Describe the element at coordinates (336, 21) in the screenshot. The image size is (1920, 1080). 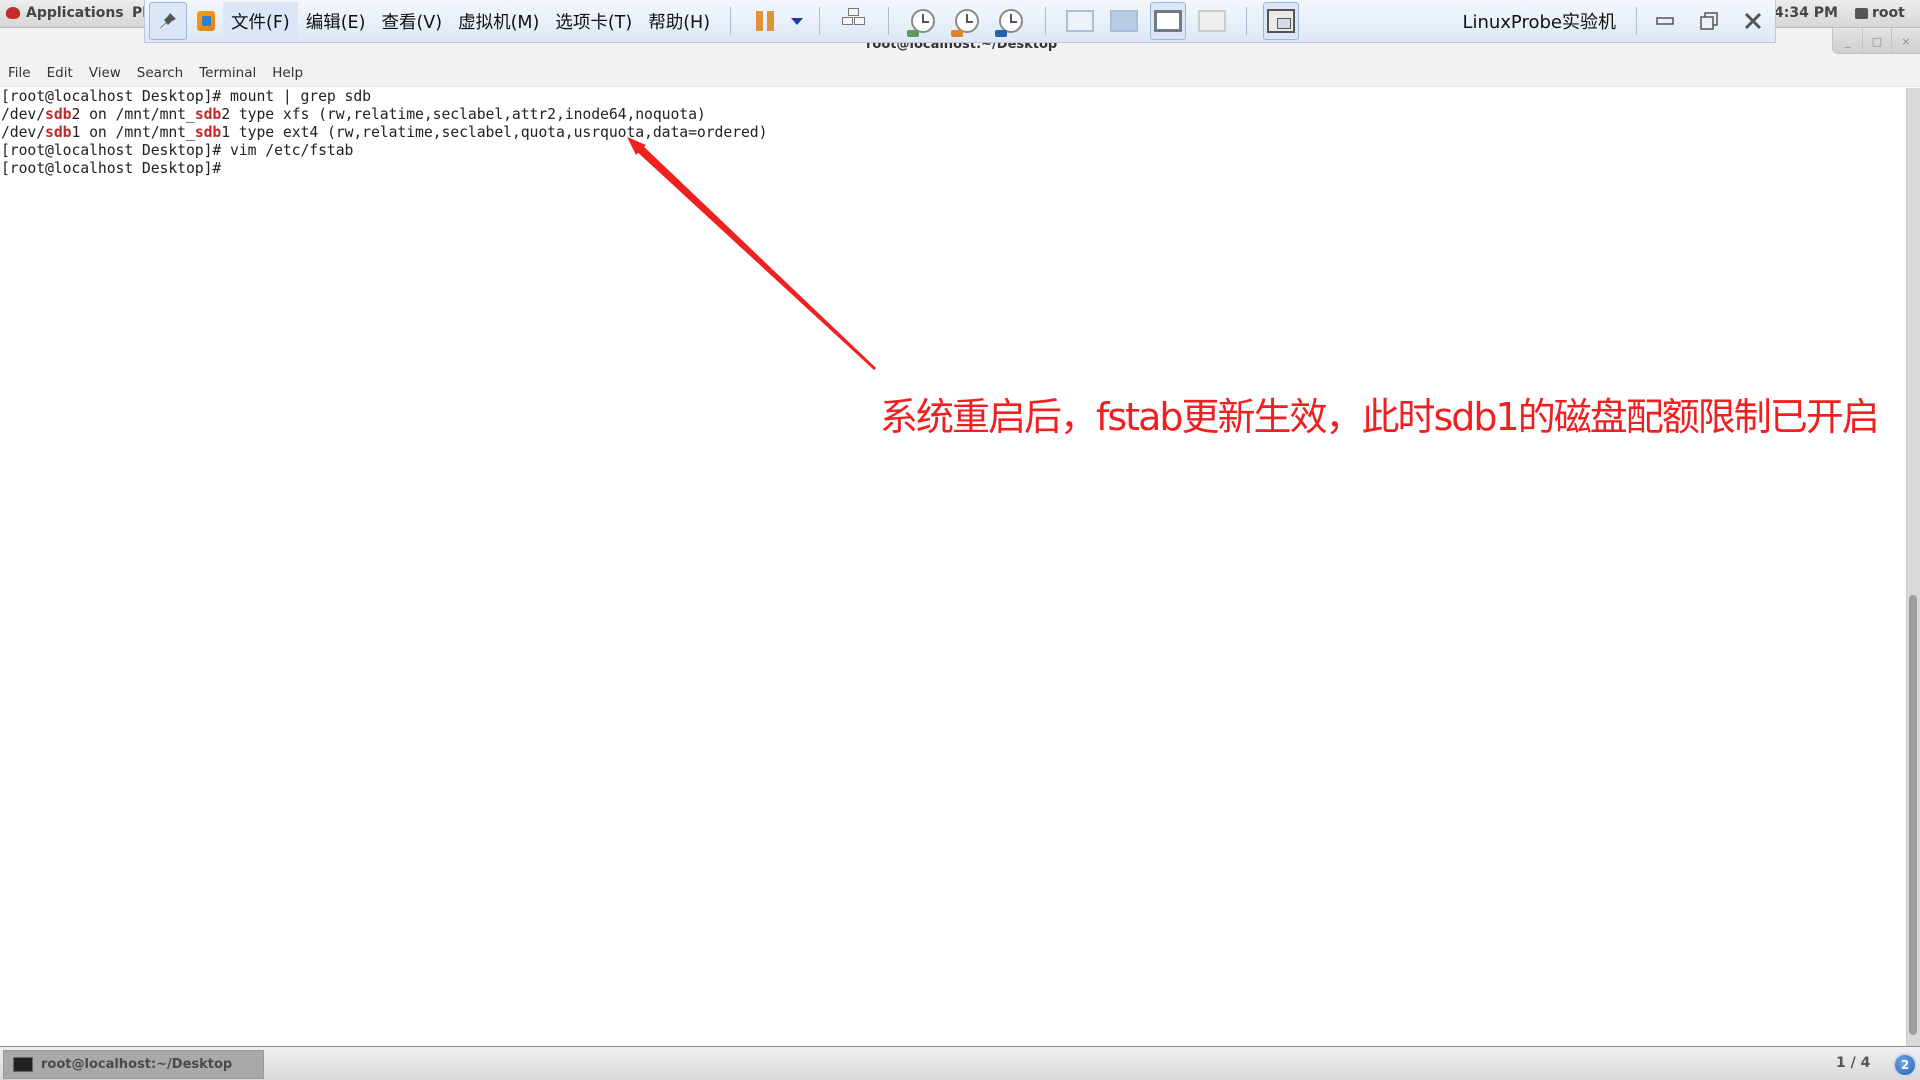
I see `vm-menu-edit: 编辑(E)` at that location.